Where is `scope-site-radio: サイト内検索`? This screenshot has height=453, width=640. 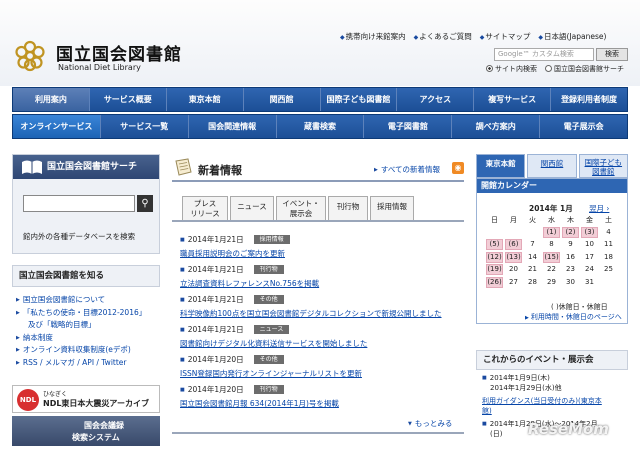 scope-site-radio: サイト内検索 is located at coordinates (511, 69).